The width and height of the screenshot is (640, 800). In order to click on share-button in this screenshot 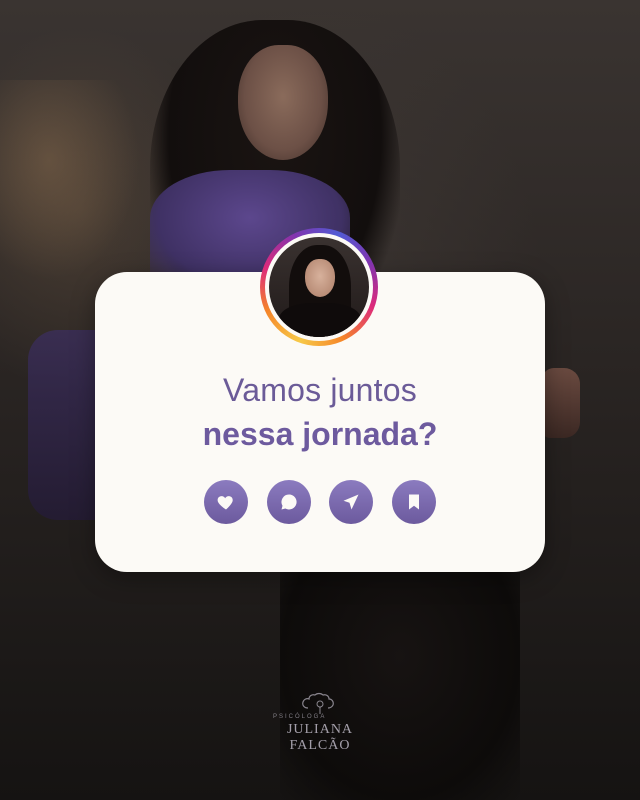, I will do `click(351, 502)`.